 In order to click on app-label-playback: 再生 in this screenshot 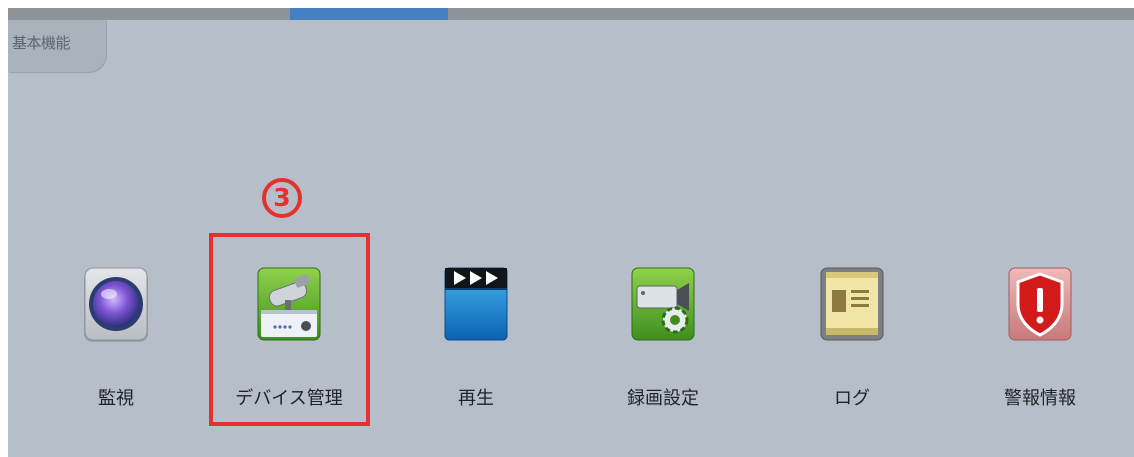, I will do `click(476, 398)`.